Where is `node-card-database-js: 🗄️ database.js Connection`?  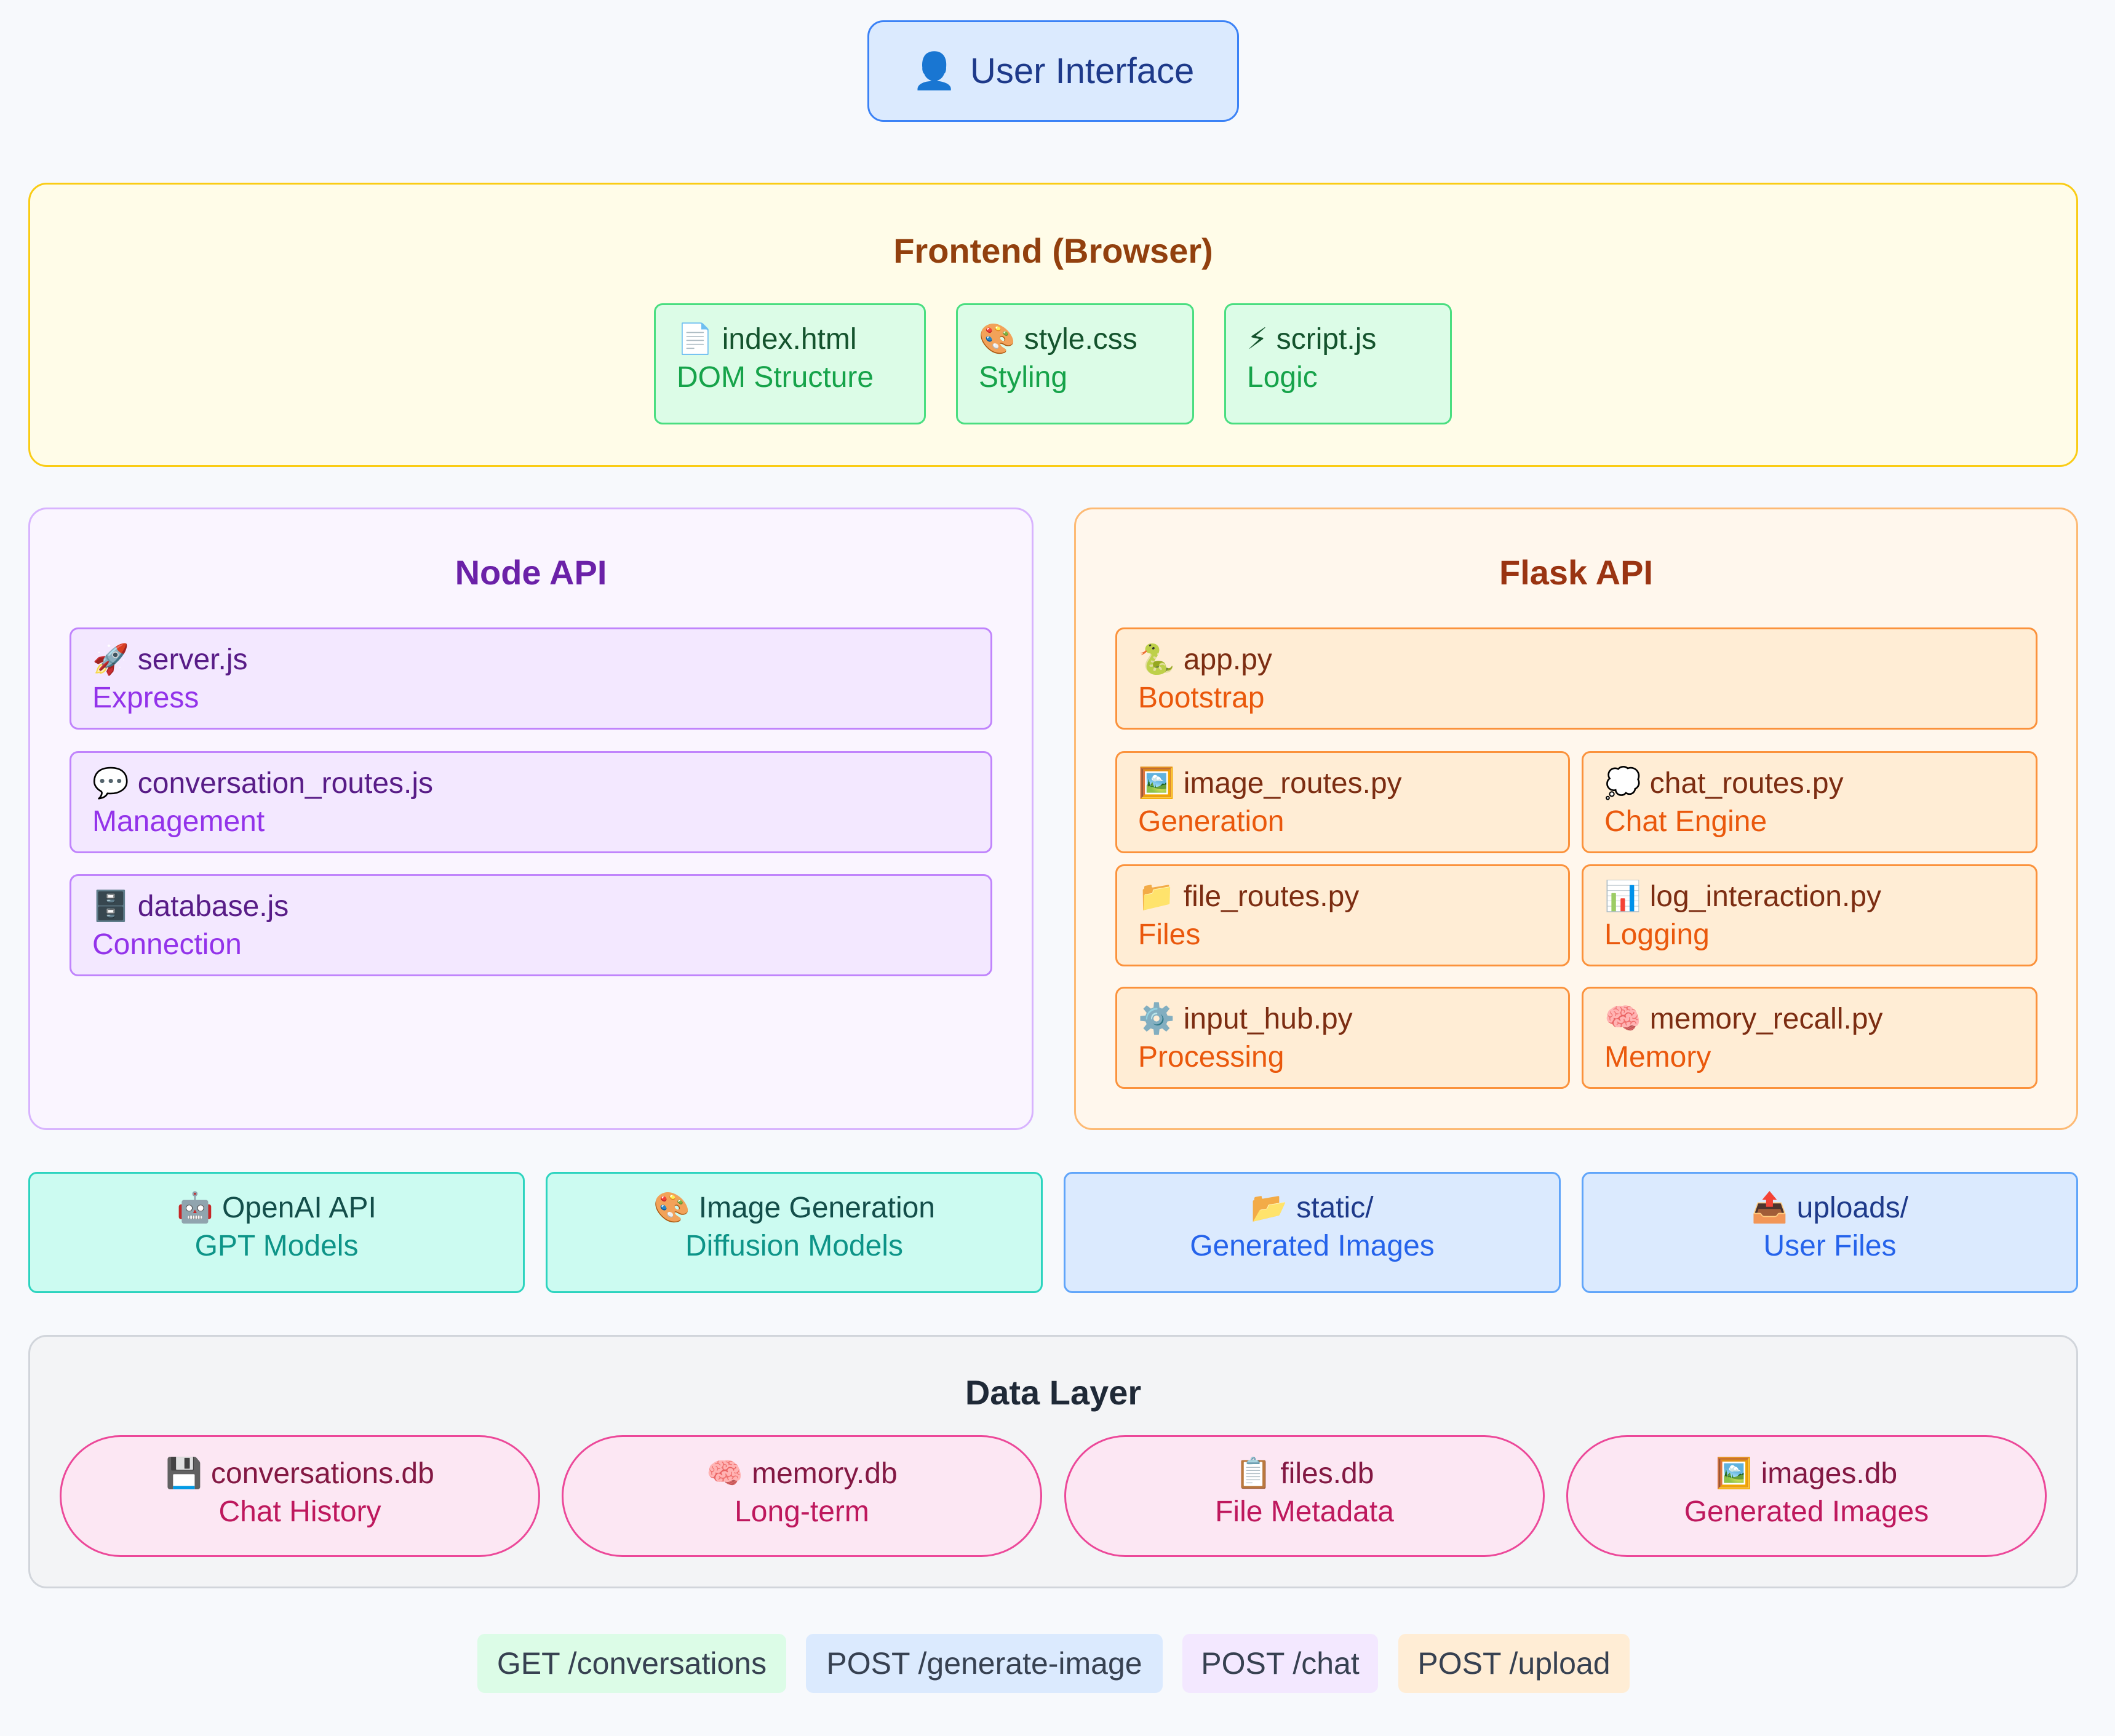 node-card-database-js: 🗄️ database.js Connection is located at coordinates (531, 925).